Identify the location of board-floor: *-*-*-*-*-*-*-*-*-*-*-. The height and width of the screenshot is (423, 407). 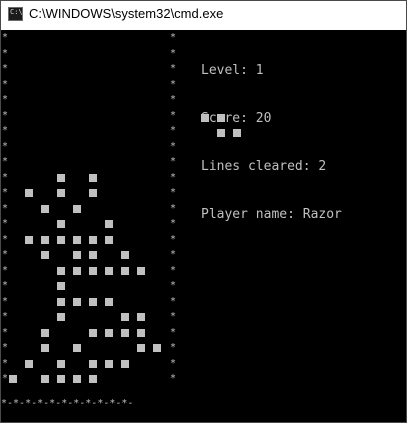
(67, 403).